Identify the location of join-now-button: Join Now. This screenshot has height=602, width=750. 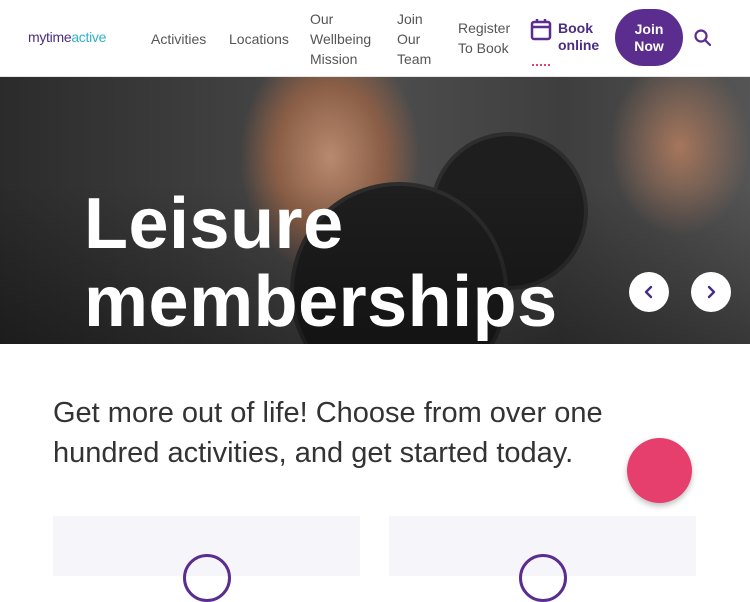
(649, 37).